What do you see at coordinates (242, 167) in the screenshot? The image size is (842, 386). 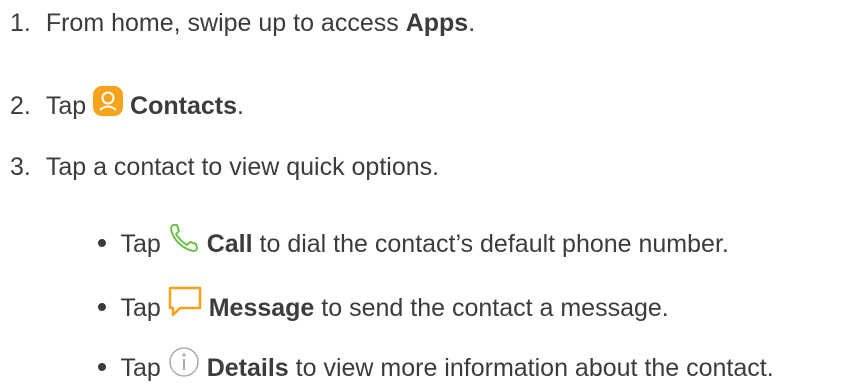 I see `step-text: Tap a contact to view quick options.` at bounding box center [242, 167].